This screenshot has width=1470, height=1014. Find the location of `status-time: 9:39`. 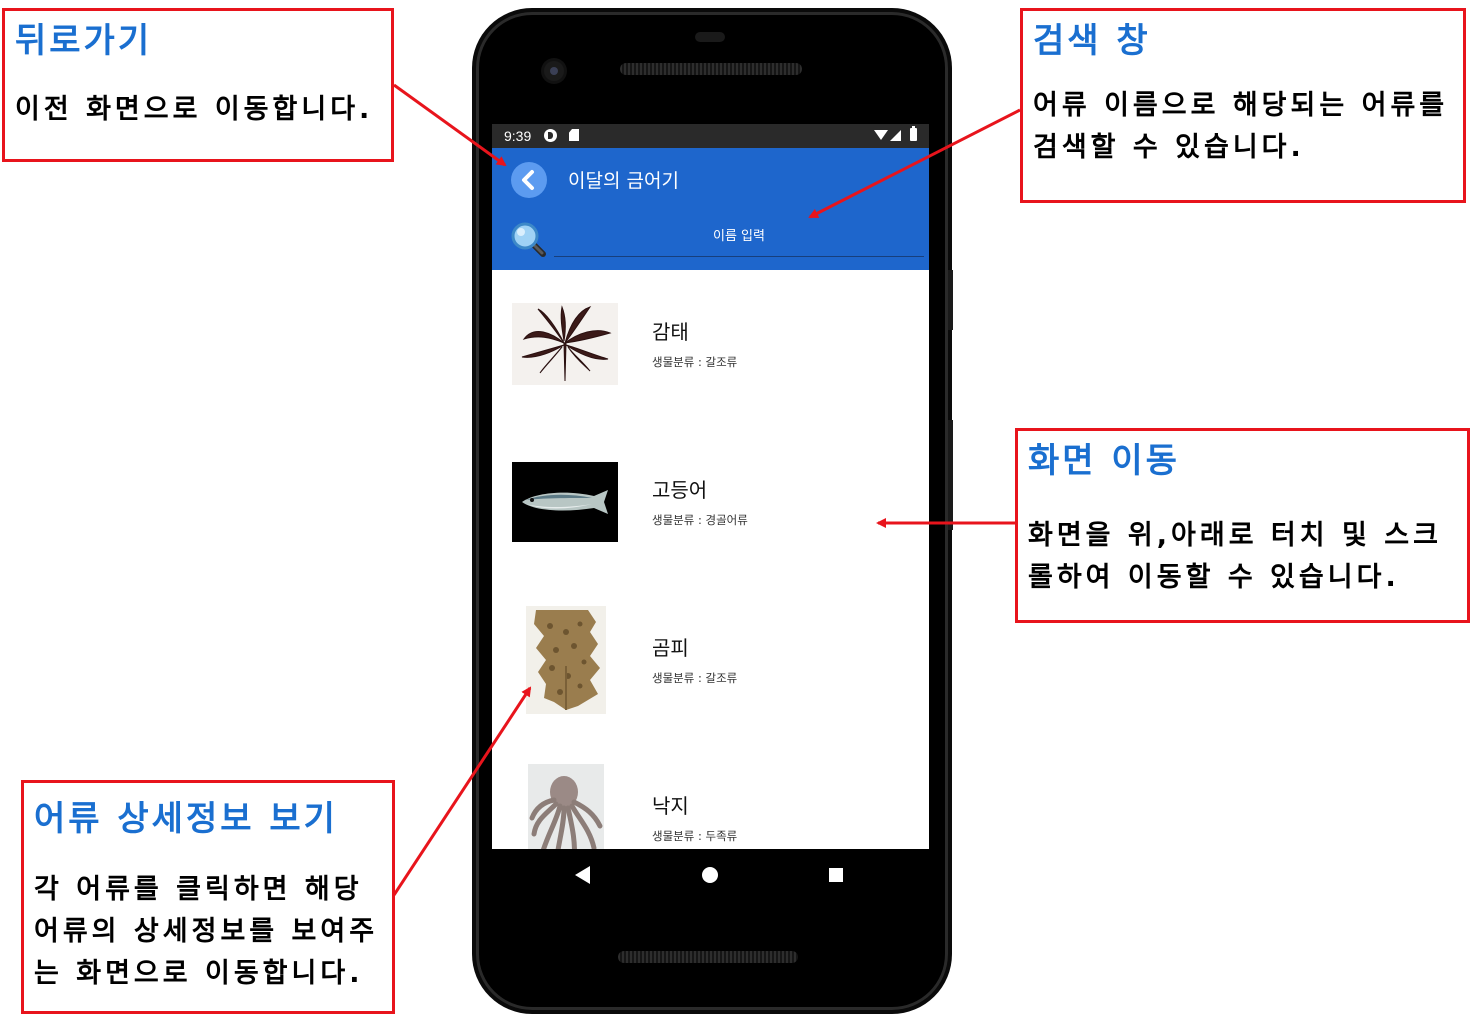

status-time: 9:39 is located at coordinates (518, 136).